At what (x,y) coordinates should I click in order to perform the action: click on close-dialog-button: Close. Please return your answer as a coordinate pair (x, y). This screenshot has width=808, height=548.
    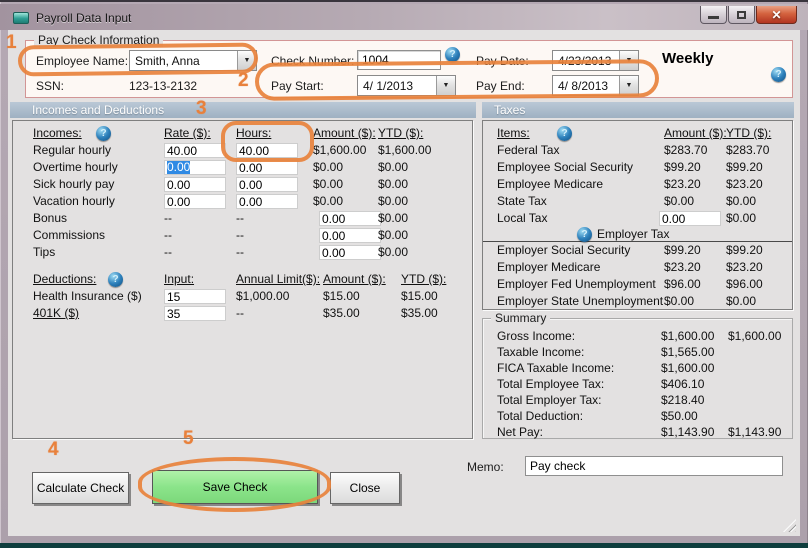
    Looking at the image, I should click on (365, 488).